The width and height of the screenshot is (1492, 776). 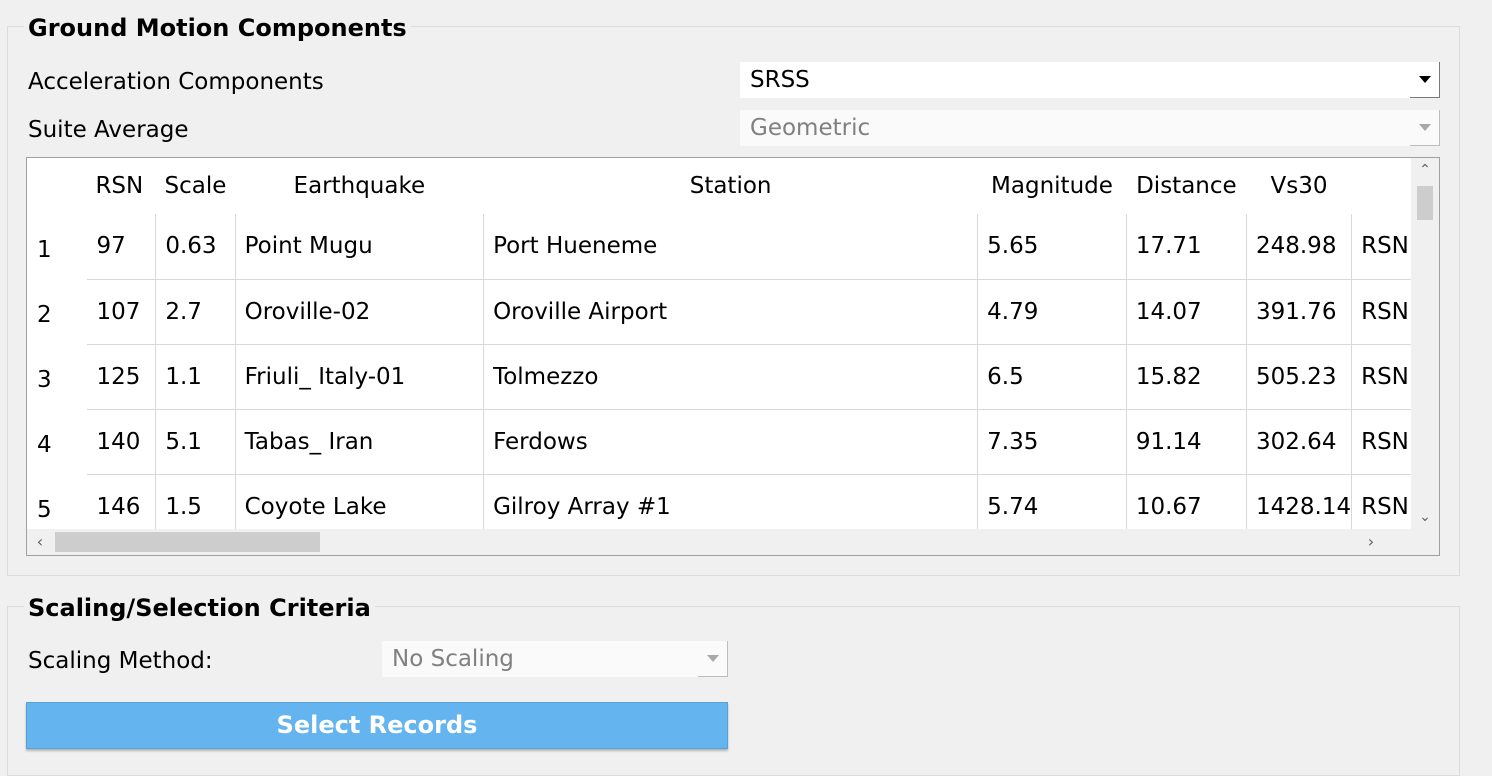 I want to click on cell-rsn: 107, so click(x=122, y=312).